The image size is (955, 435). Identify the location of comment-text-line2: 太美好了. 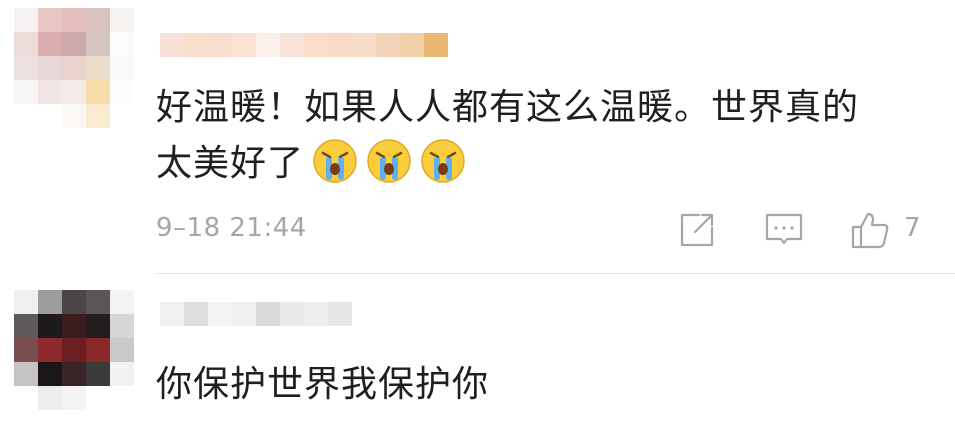
(230, 163).